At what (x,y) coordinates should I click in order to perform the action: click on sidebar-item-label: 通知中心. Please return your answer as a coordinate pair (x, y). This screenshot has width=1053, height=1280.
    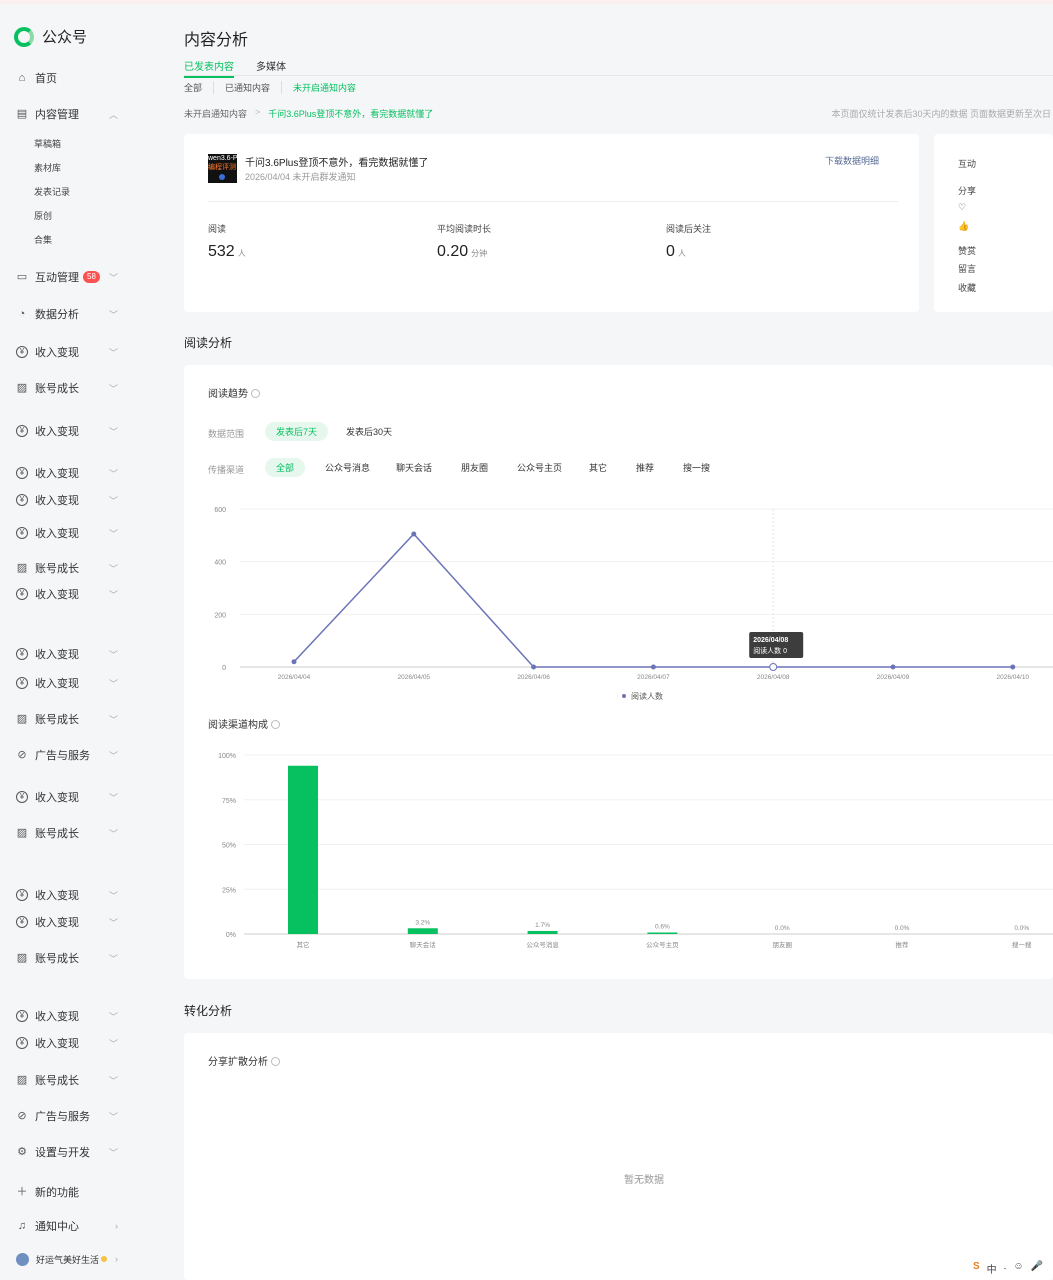
    Looking at the image, I should click on (57, 1227).